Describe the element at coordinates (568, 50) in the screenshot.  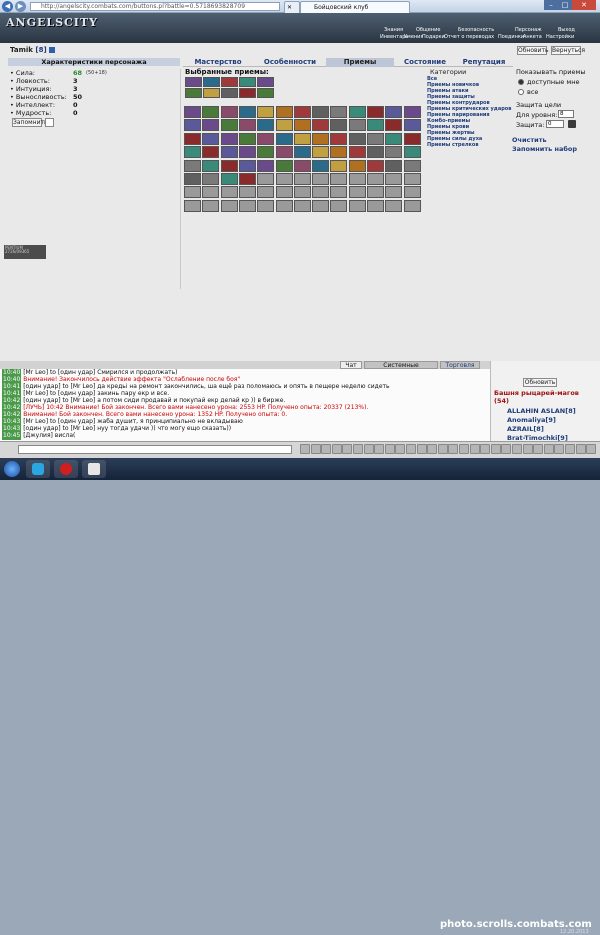
I see `back-button: Вернуться` at that location.